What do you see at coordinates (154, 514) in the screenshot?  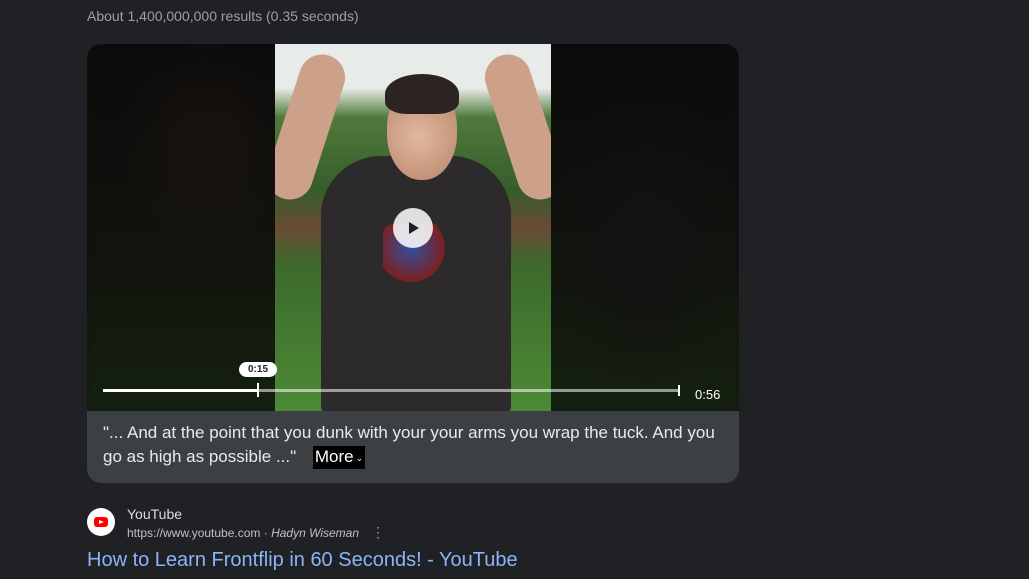 I see `result-site-name: YouTube` at bounding box center [154, 514].